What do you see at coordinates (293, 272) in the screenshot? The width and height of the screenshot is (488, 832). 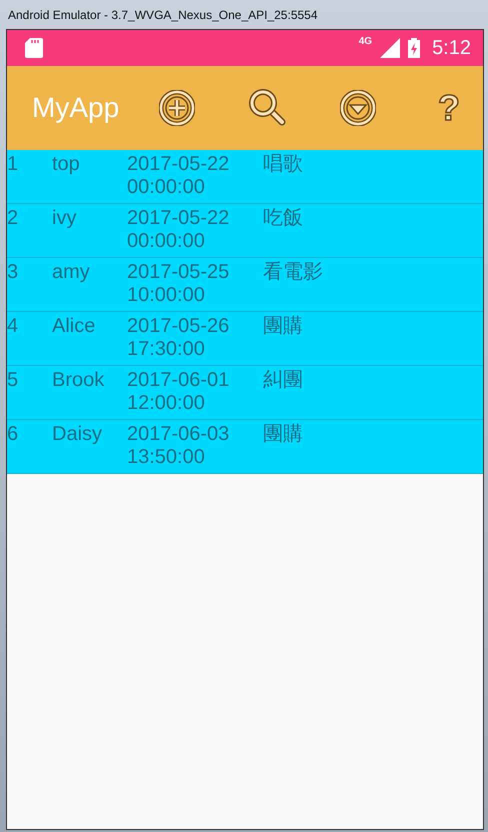 I see `row-event: 看電影` at bounding box center [293, 272].